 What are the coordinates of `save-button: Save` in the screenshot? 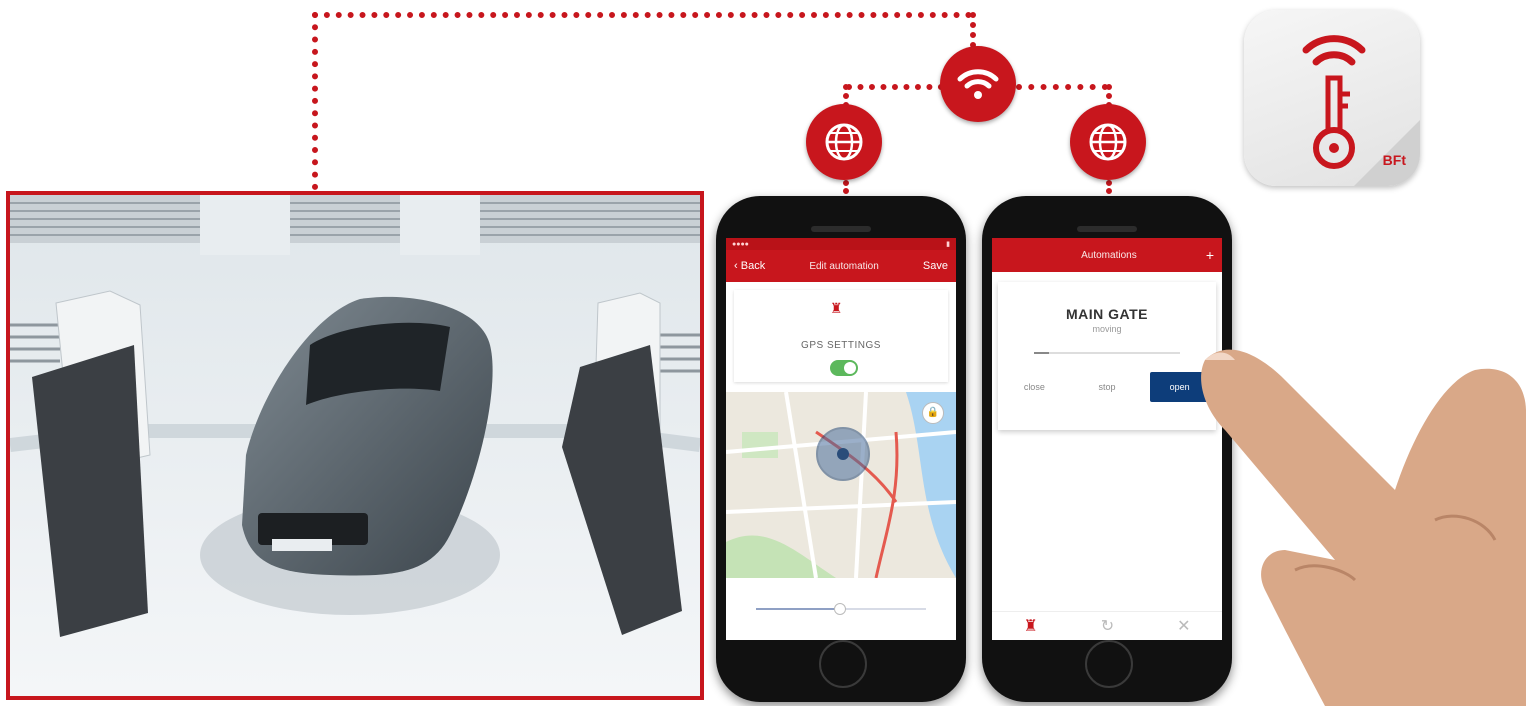 It's located at (935, 266).